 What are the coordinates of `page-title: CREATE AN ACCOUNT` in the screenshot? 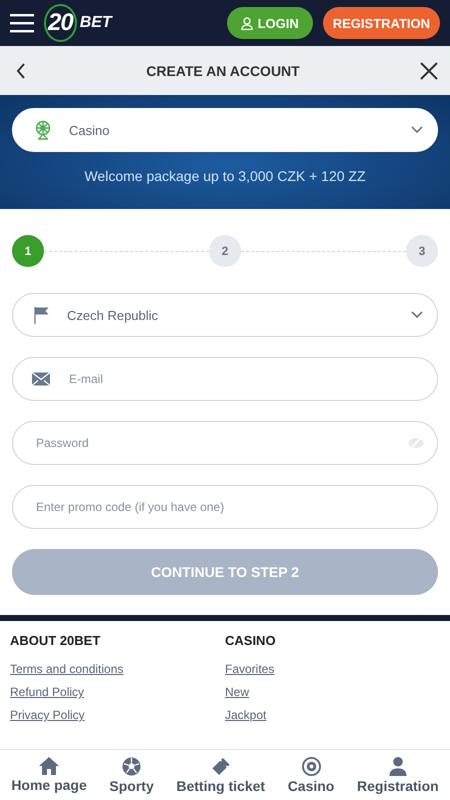 It's located at (223, 70).